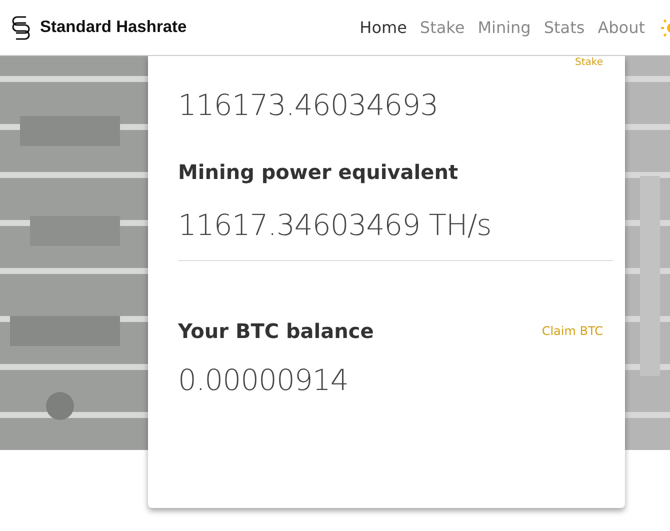 The height and width of the screenshot is (531, 670). Describe the element at coordinates (309, 105) in the screenshot. I see `stake-value: 116173.46034693` at that location.